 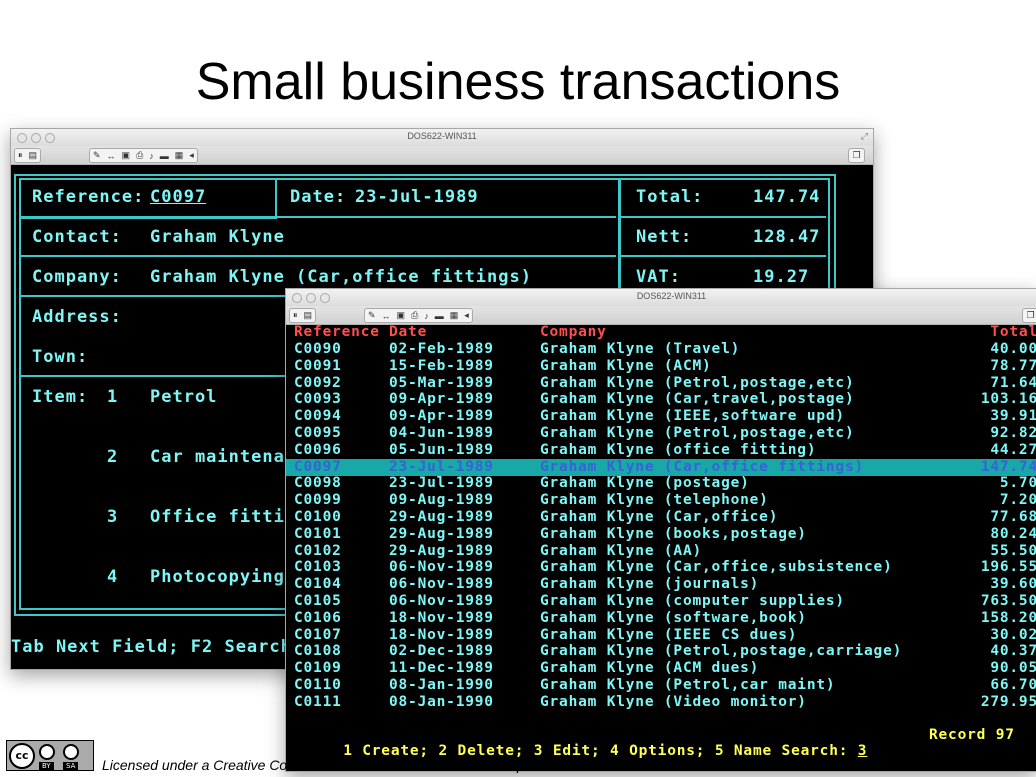 What do you see at coordinates (318, 365) in the screenshot?
I see `row-reference: C0091` at bounding box center [318, 365].